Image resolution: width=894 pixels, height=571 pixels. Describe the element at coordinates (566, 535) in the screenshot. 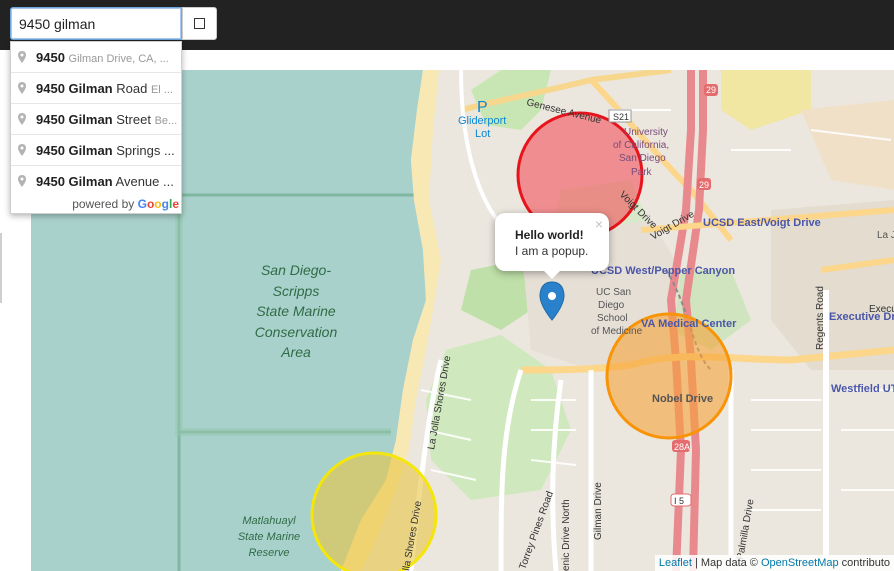

I see `label-scenic: enic Drive North` at that location.